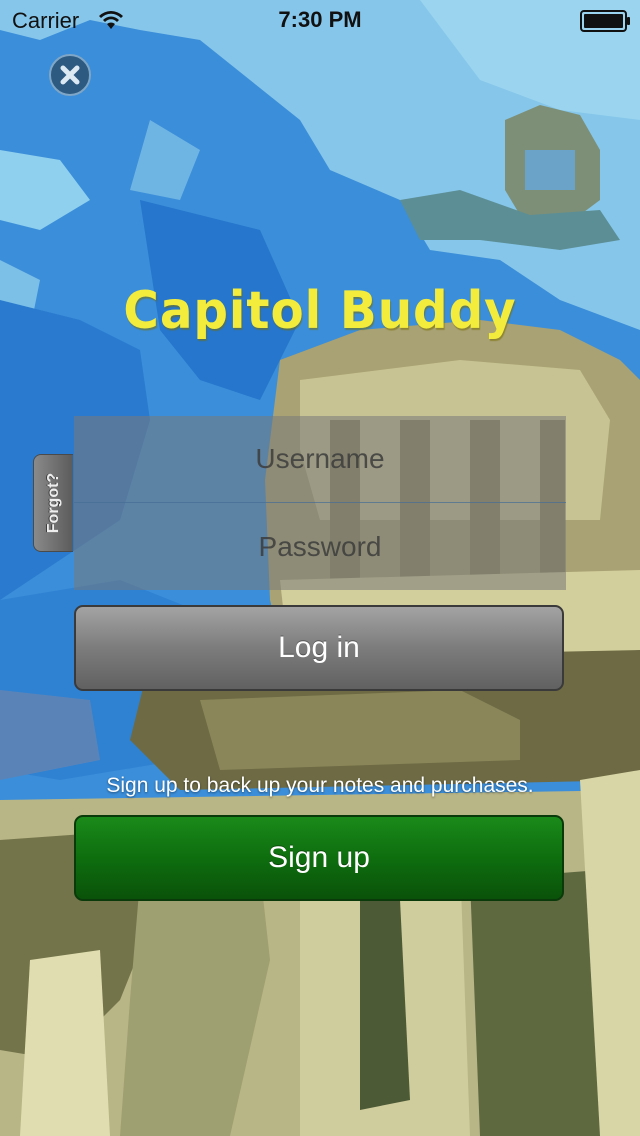 The height and width of the screenshot is (1136, 640). What do you see at coordinates (320, 547) in the screenshot?
I see `password-field` at bounding box center [320, 547].